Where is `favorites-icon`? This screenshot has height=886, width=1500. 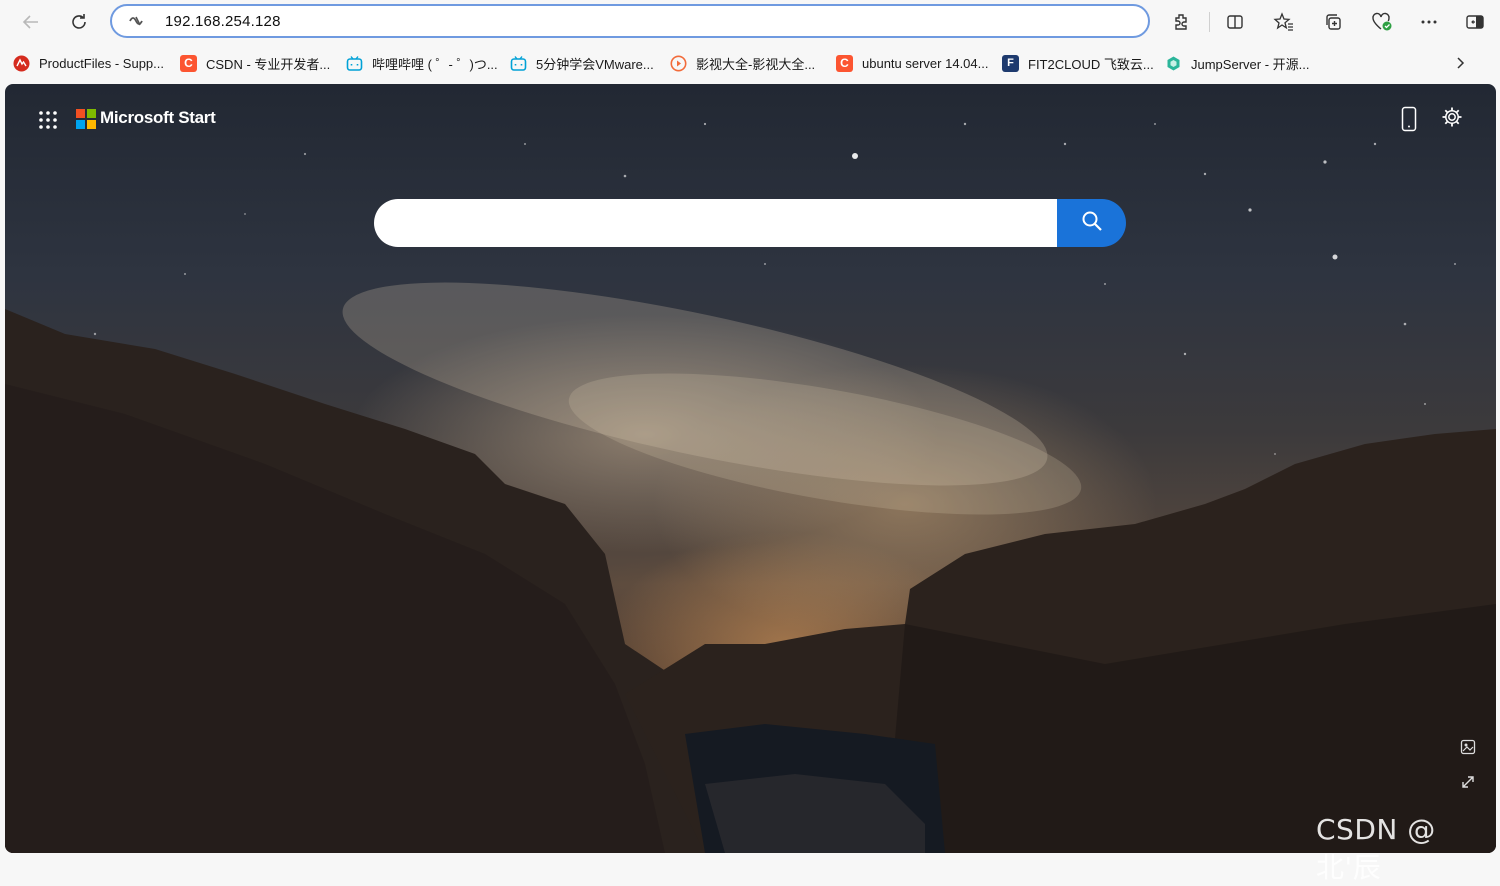
favorites-icon is located at coordinates (1284, 22).